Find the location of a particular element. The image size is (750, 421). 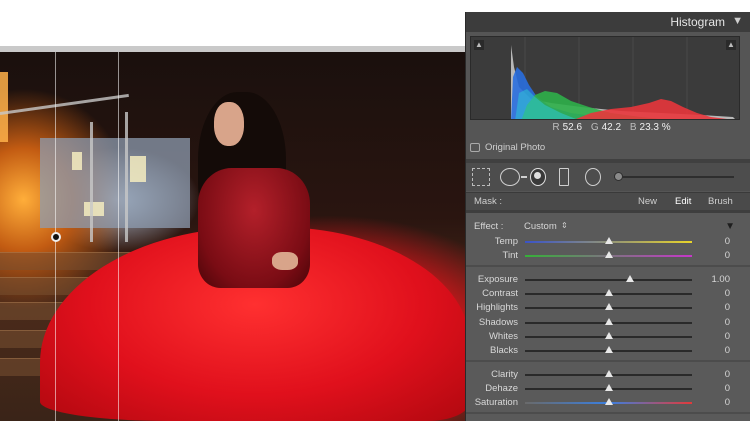

highlights-slider-row: Highlights 0 is located at coordinates (608, 308).